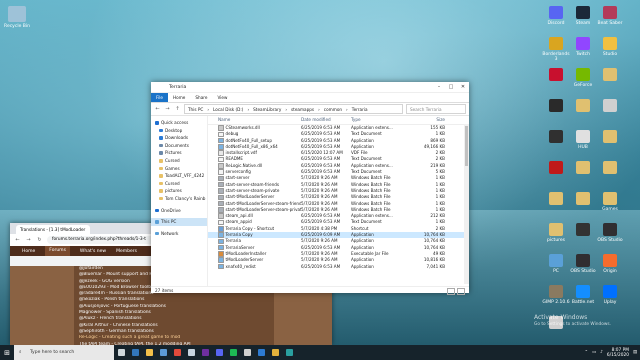  Describe the element at coordinates (635, 352) in the screenshot. I see `notifications-icon: ▤` at that location.